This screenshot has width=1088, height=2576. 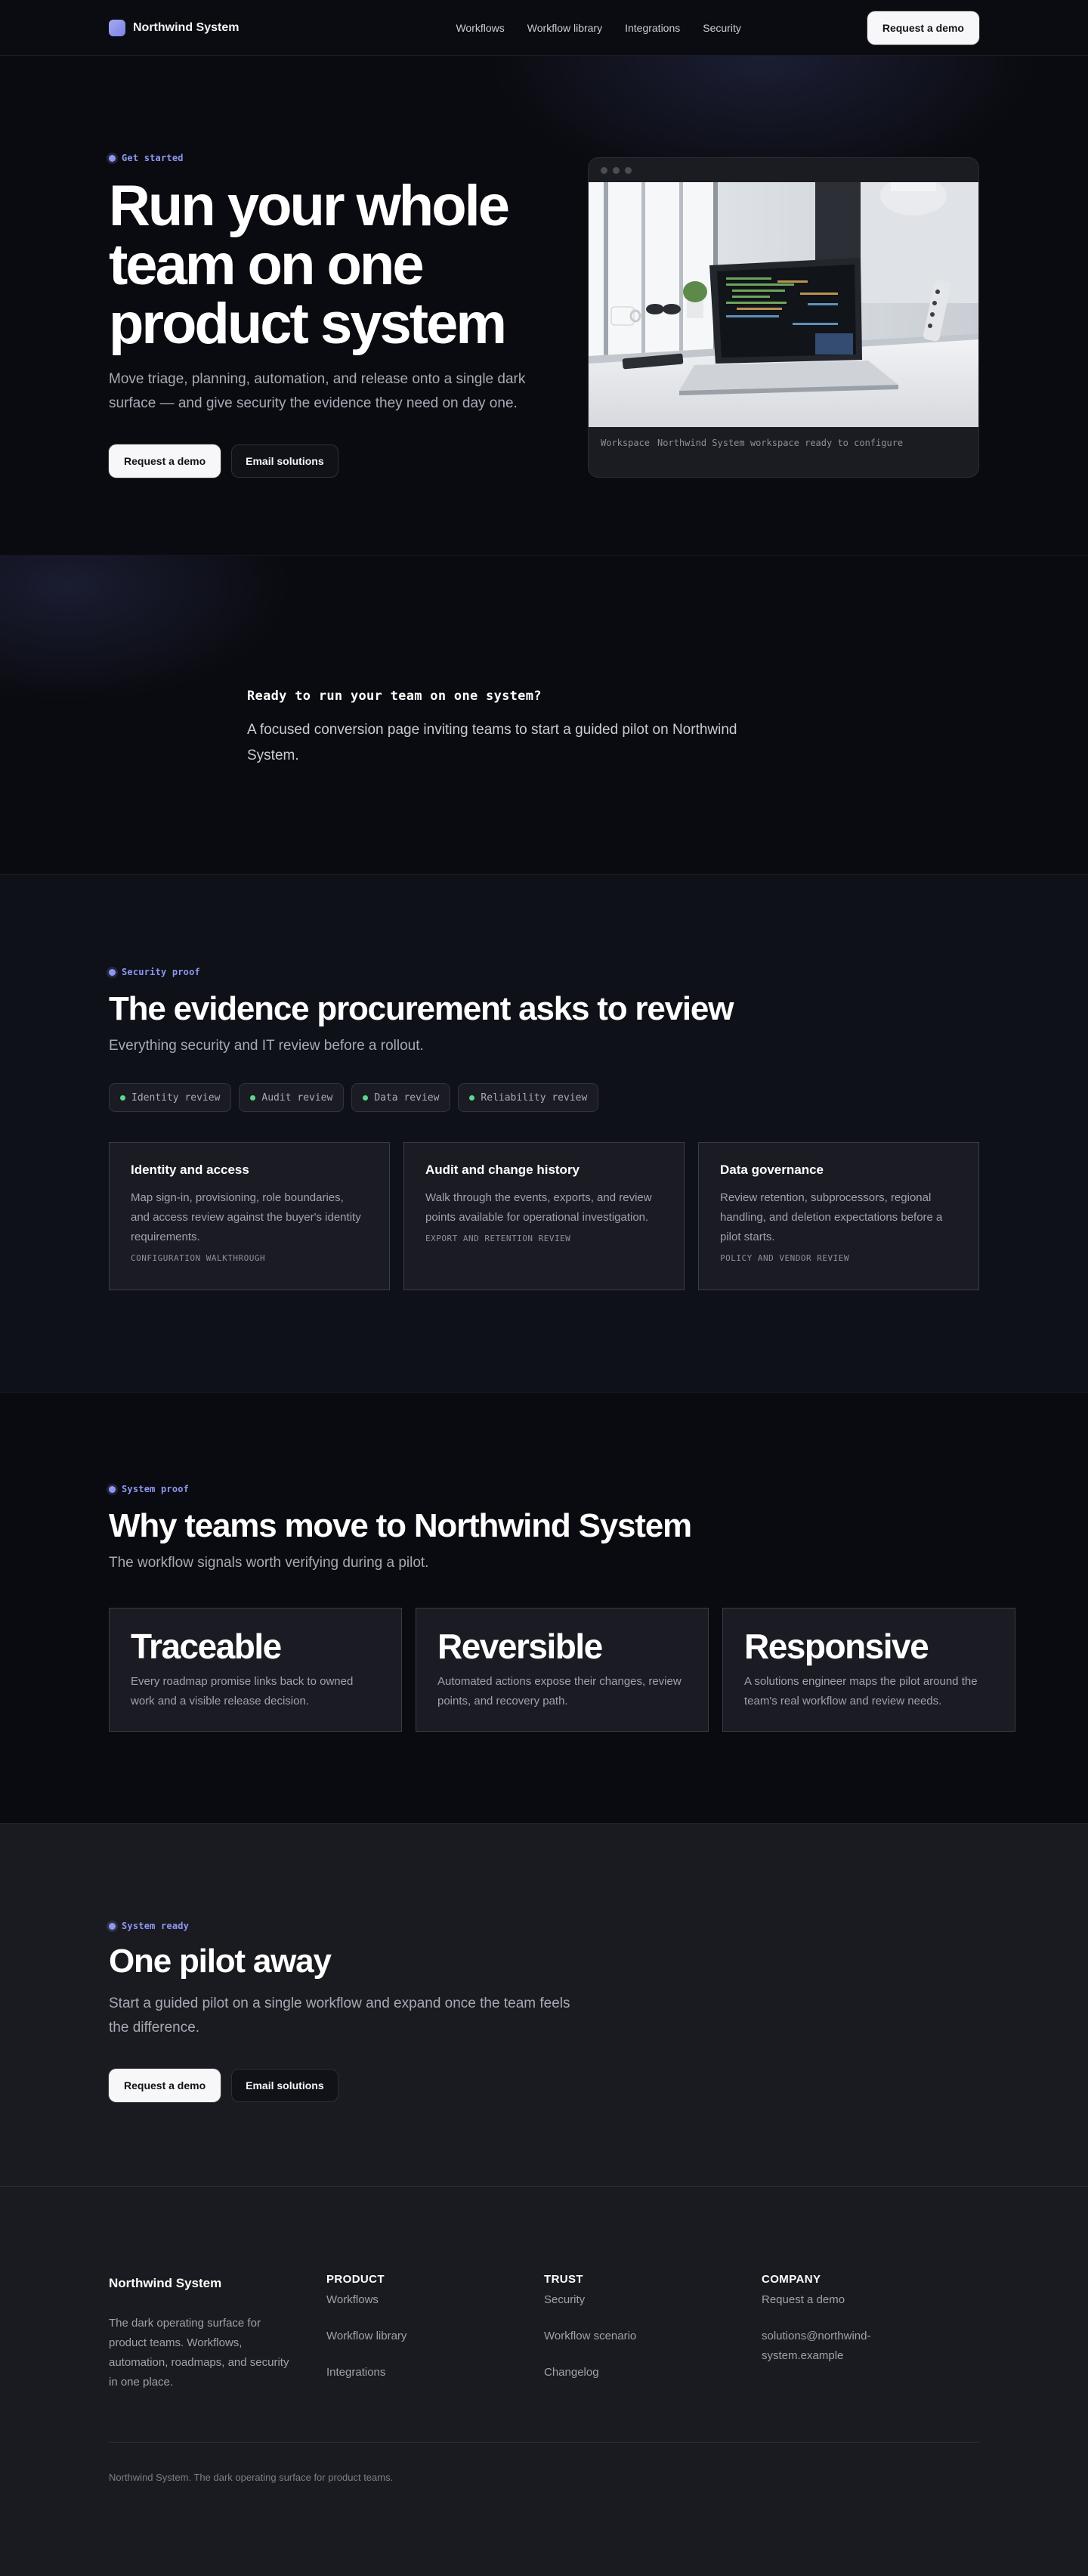 What do you see at coordinates (421, 1008) in the screenshot?
I see `security-title: The evidence procurement asks to review` at bounding box center [421, 1008].